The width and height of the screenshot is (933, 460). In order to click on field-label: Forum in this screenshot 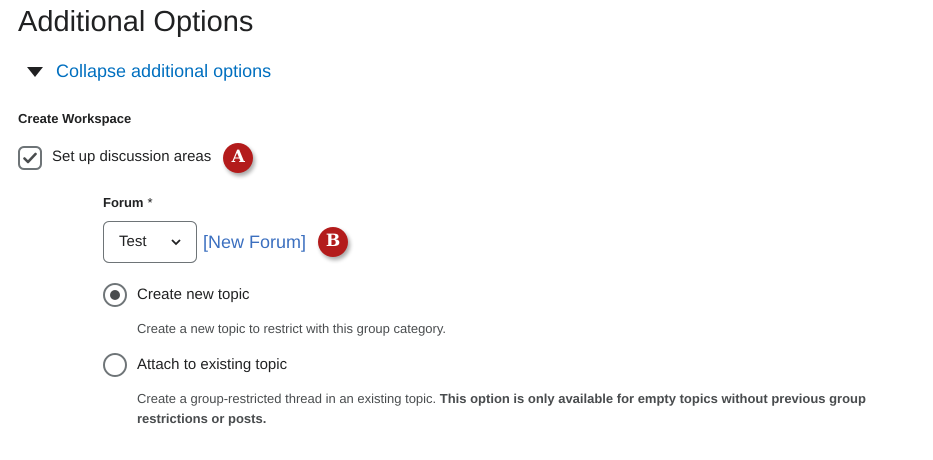, I will do `click(123, 203)`.